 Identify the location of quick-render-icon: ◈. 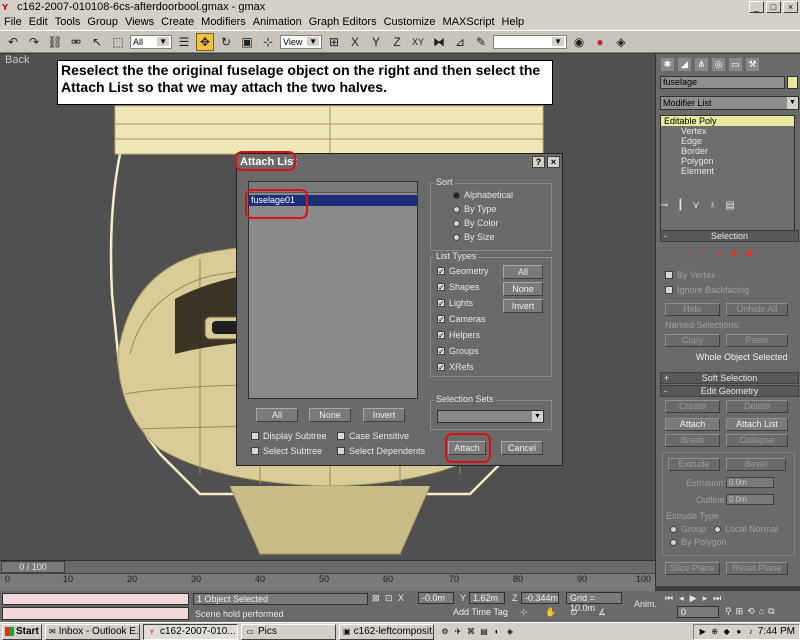
(621, 42).